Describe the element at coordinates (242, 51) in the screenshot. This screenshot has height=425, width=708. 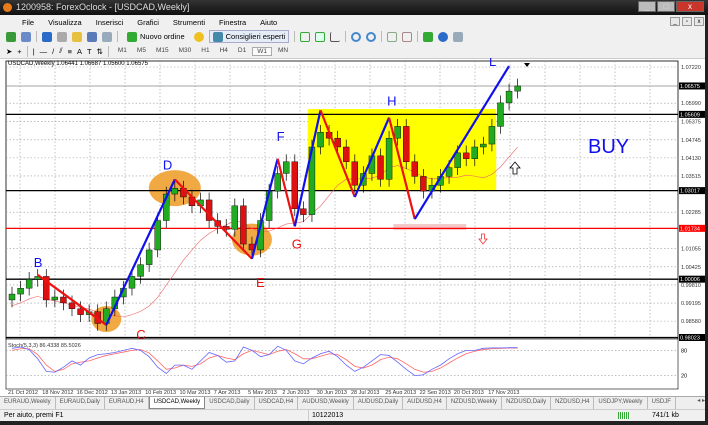
I see `timeframe-d1: D1` at that location.